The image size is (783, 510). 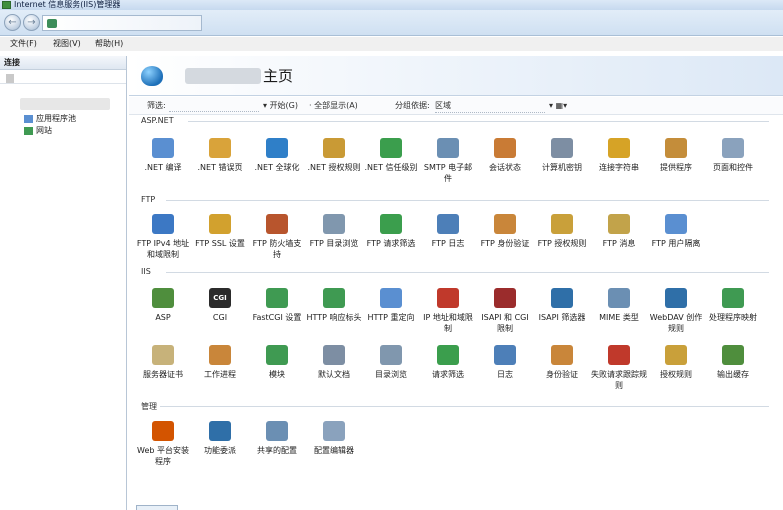 What do you see at coordinates (391, 23) in the screenshot?
I see `navigation-bar: ← →` at bounding box center [391, 23].